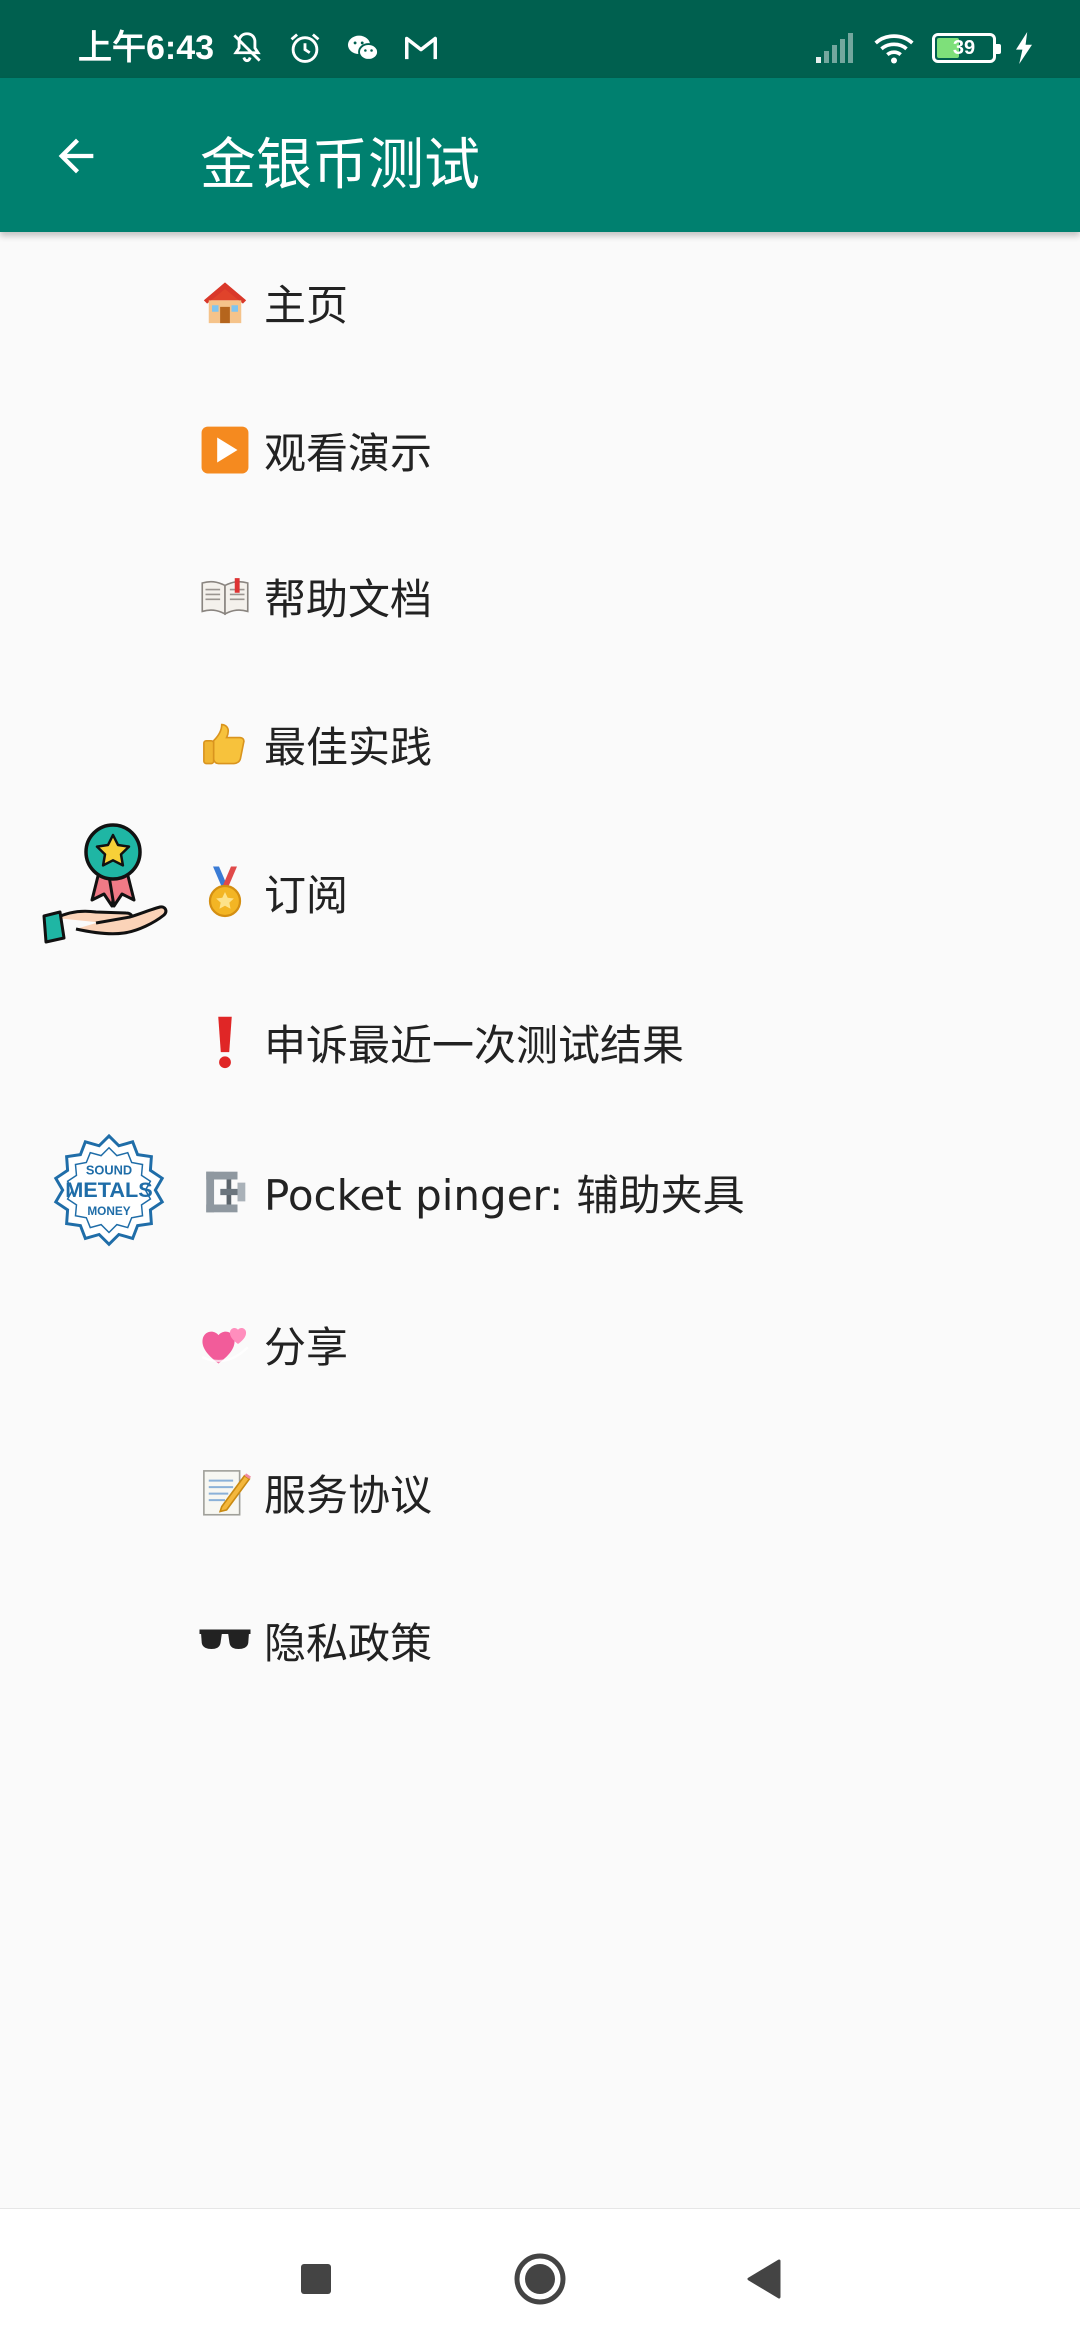 The height and width of the screenshot is (2340, 1080). Describe the element at coordinates (225, 892) in the screenshot. I see `medal-icon` at that location.